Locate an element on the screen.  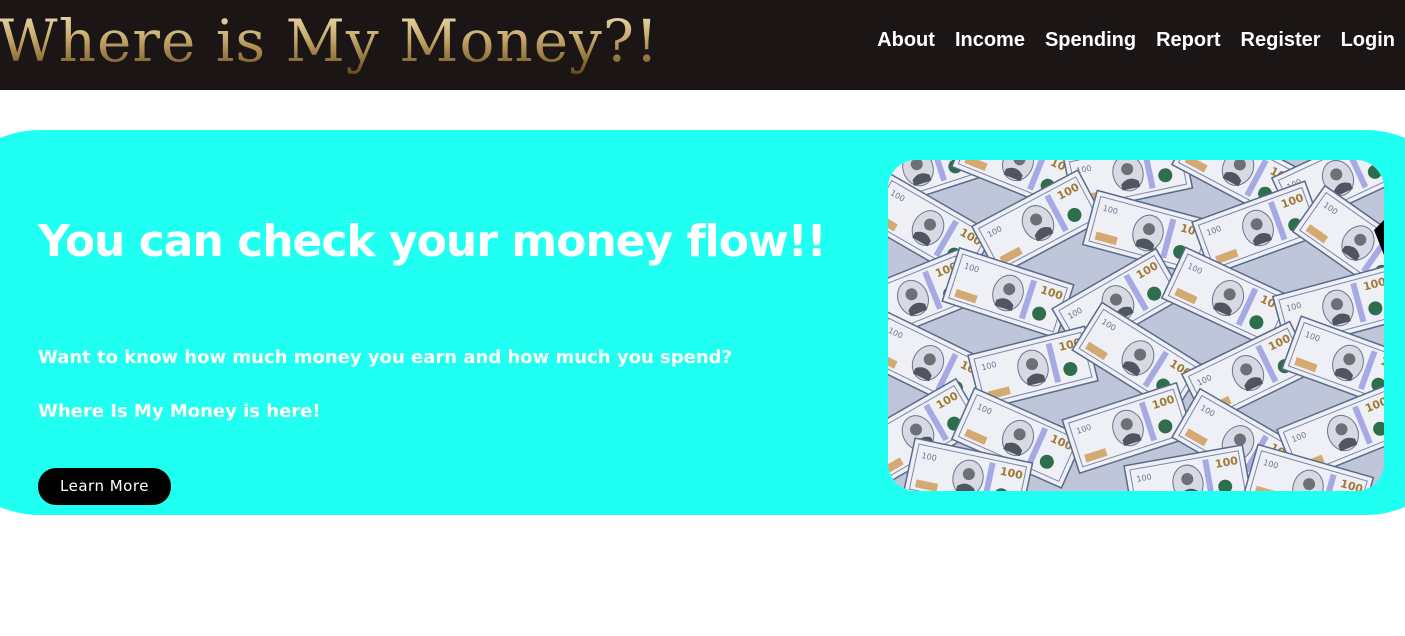
hero-tagline: Where Is My Money is here! is located at coordinates (179, 411).